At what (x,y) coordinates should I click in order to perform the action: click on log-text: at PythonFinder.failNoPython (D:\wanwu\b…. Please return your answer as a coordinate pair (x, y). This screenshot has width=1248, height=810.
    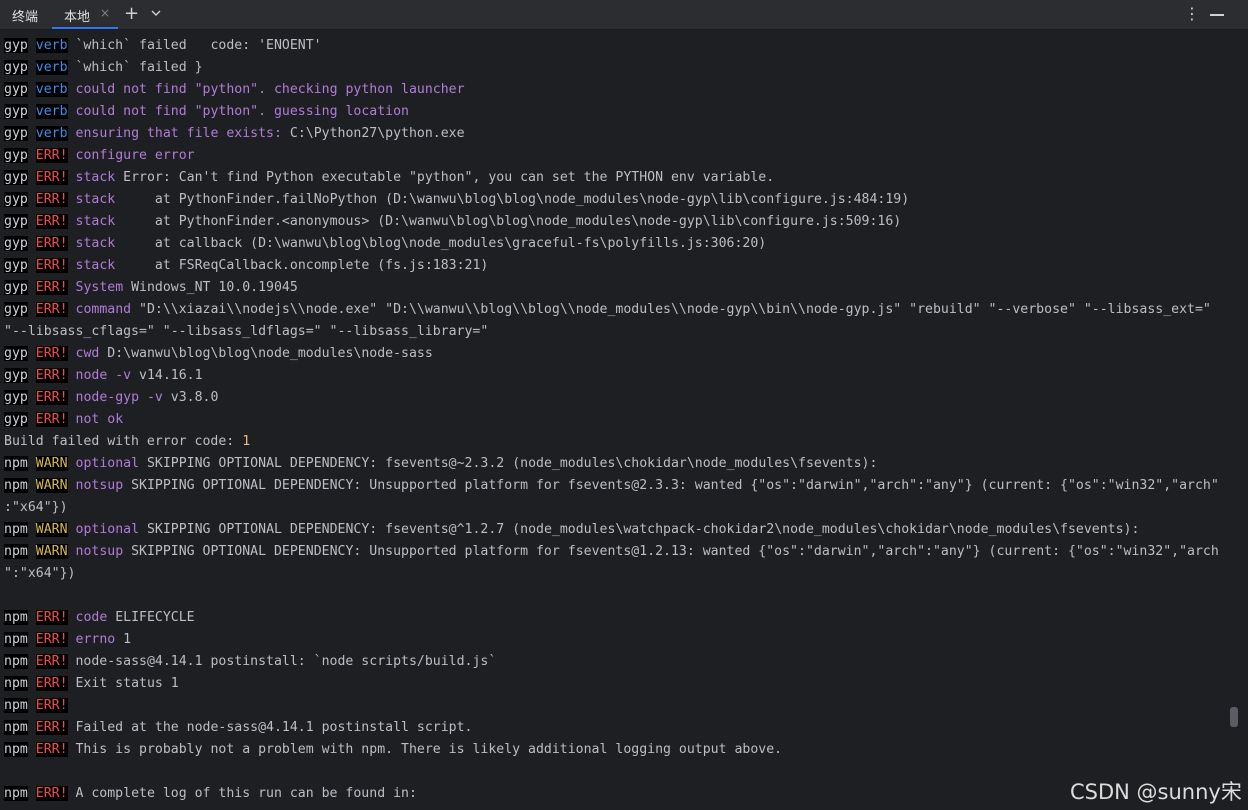
    Looking at the image, I should click on (512, 199).